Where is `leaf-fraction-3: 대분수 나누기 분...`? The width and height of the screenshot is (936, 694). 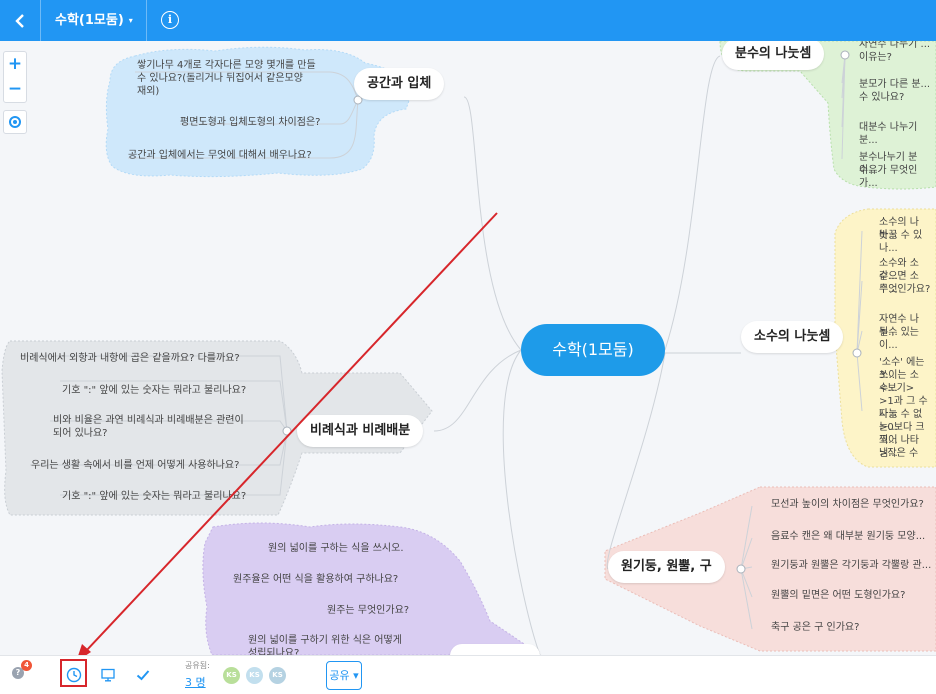 leaf-fraction-3: 대분수 나누기 분... is located at coordinates (897, 134).